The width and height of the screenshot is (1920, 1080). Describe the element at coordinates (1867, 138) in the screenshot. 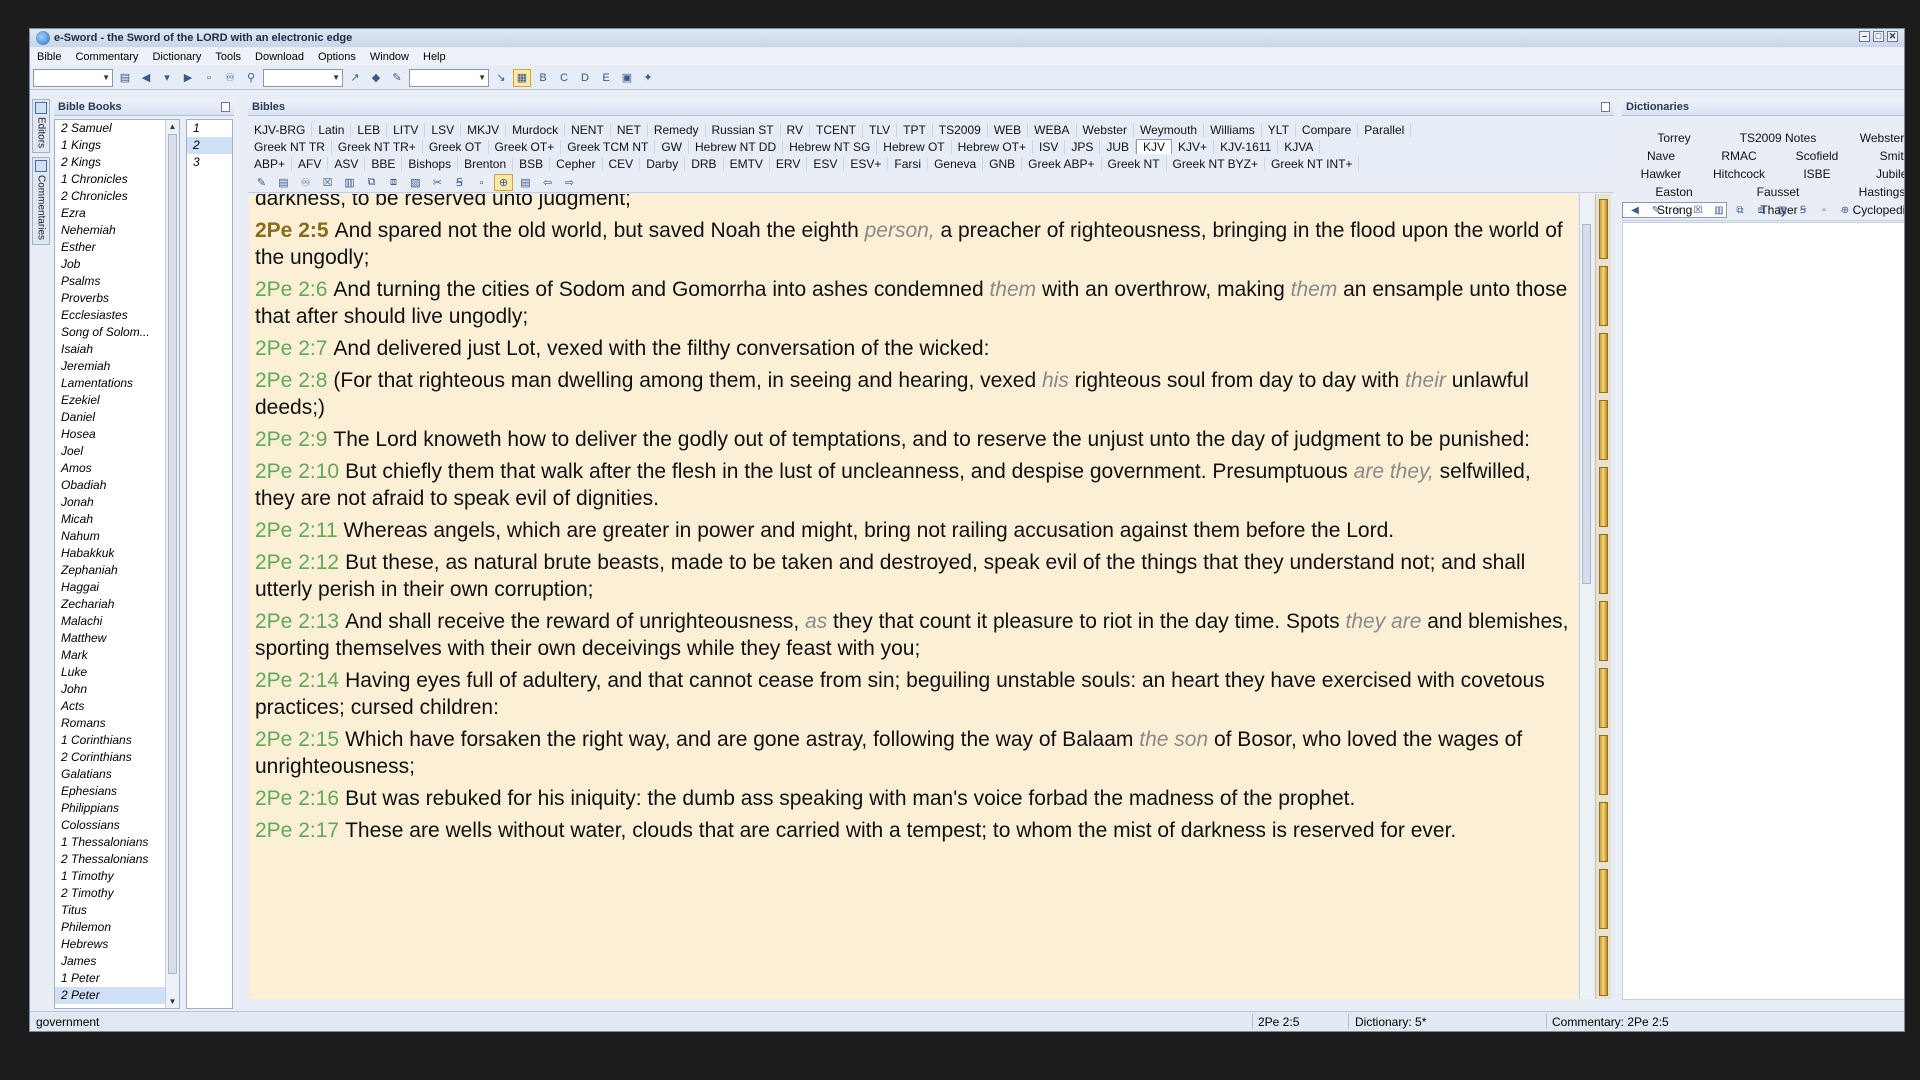

I see `dictionary-tab: Webster` at that location.